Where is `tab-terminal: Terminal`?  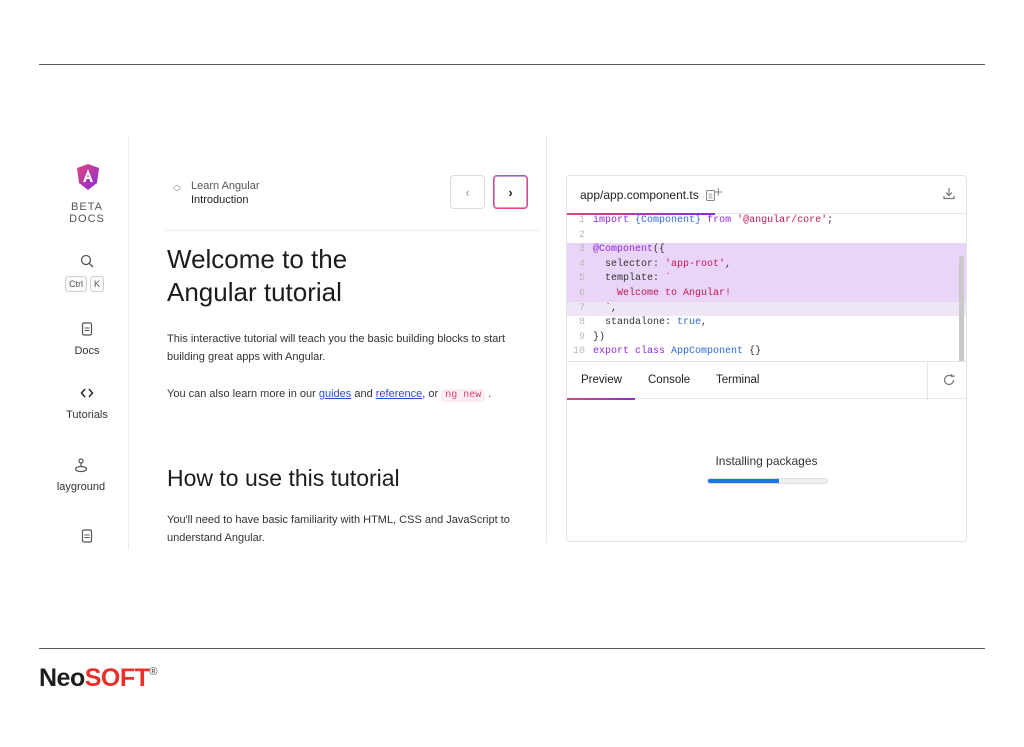 tab-terminal: Terminal is located at coordinates (737, 380).